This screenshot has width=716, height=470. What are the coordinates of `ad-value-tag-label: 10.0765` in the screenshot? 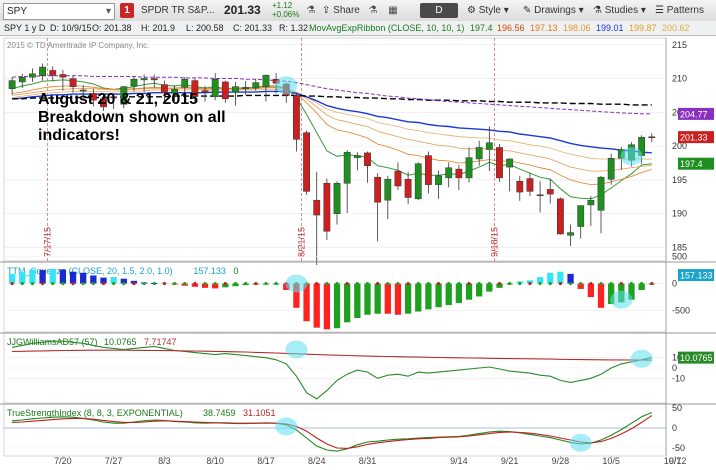 It's located at (696, 358).